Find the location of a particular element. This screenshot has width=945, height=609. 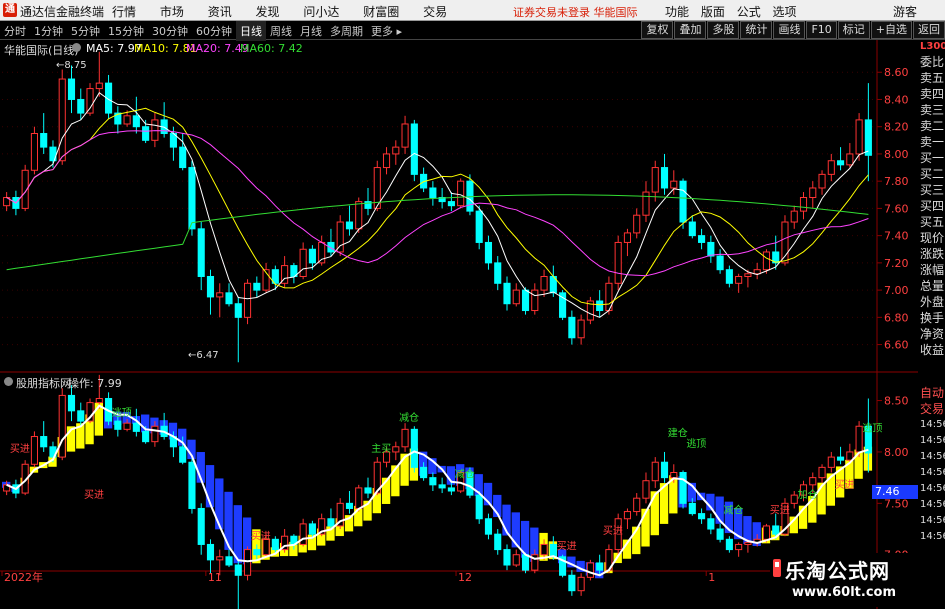

draw-button: 画线 is located at coordinates (789, 30).